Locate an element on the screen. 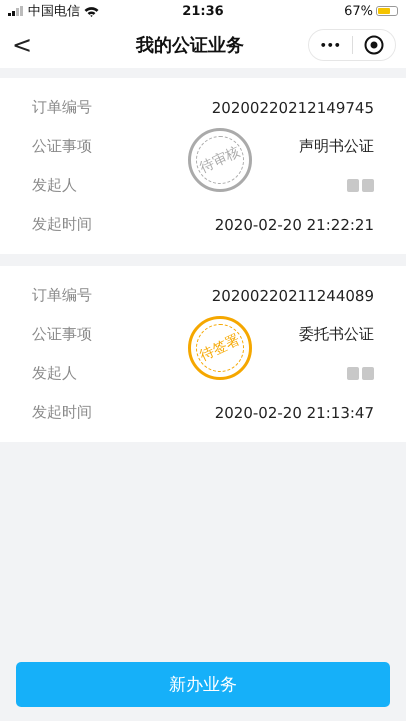 Image resolution: width=406 pixels, height=721 pixels. wifi-icon is located at coordinates (91, 11).